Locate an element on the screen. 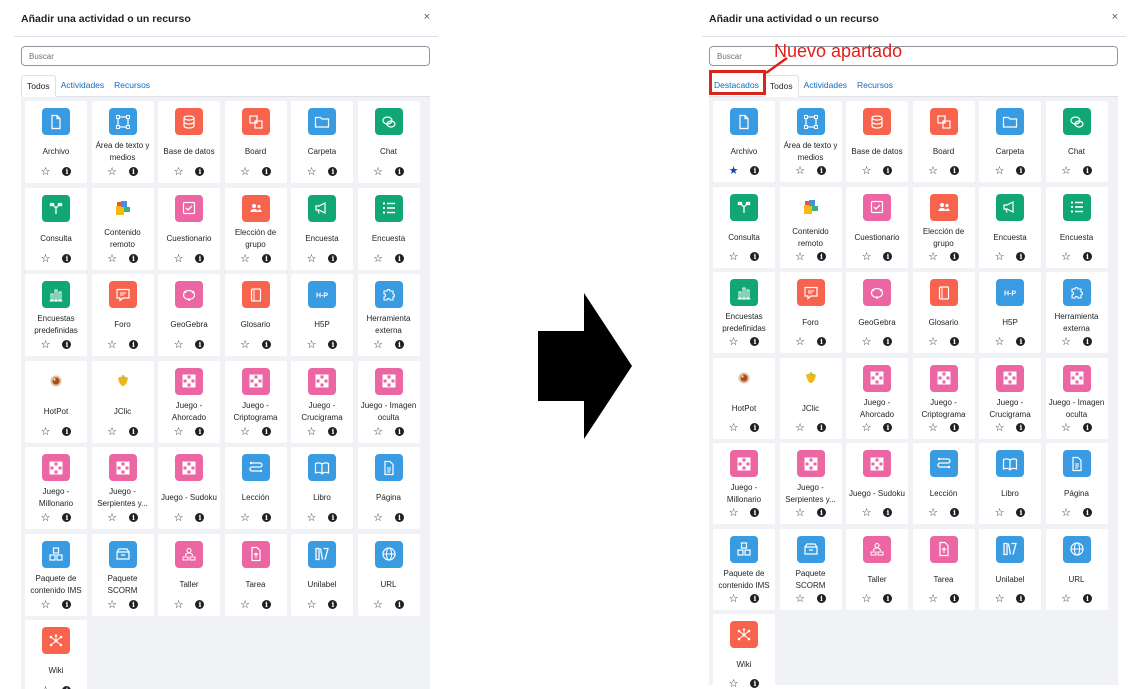 This screenshot has width=1139, height=689. activity-card-jclic: JClic ☆ i is located at coordinates (810, 398).